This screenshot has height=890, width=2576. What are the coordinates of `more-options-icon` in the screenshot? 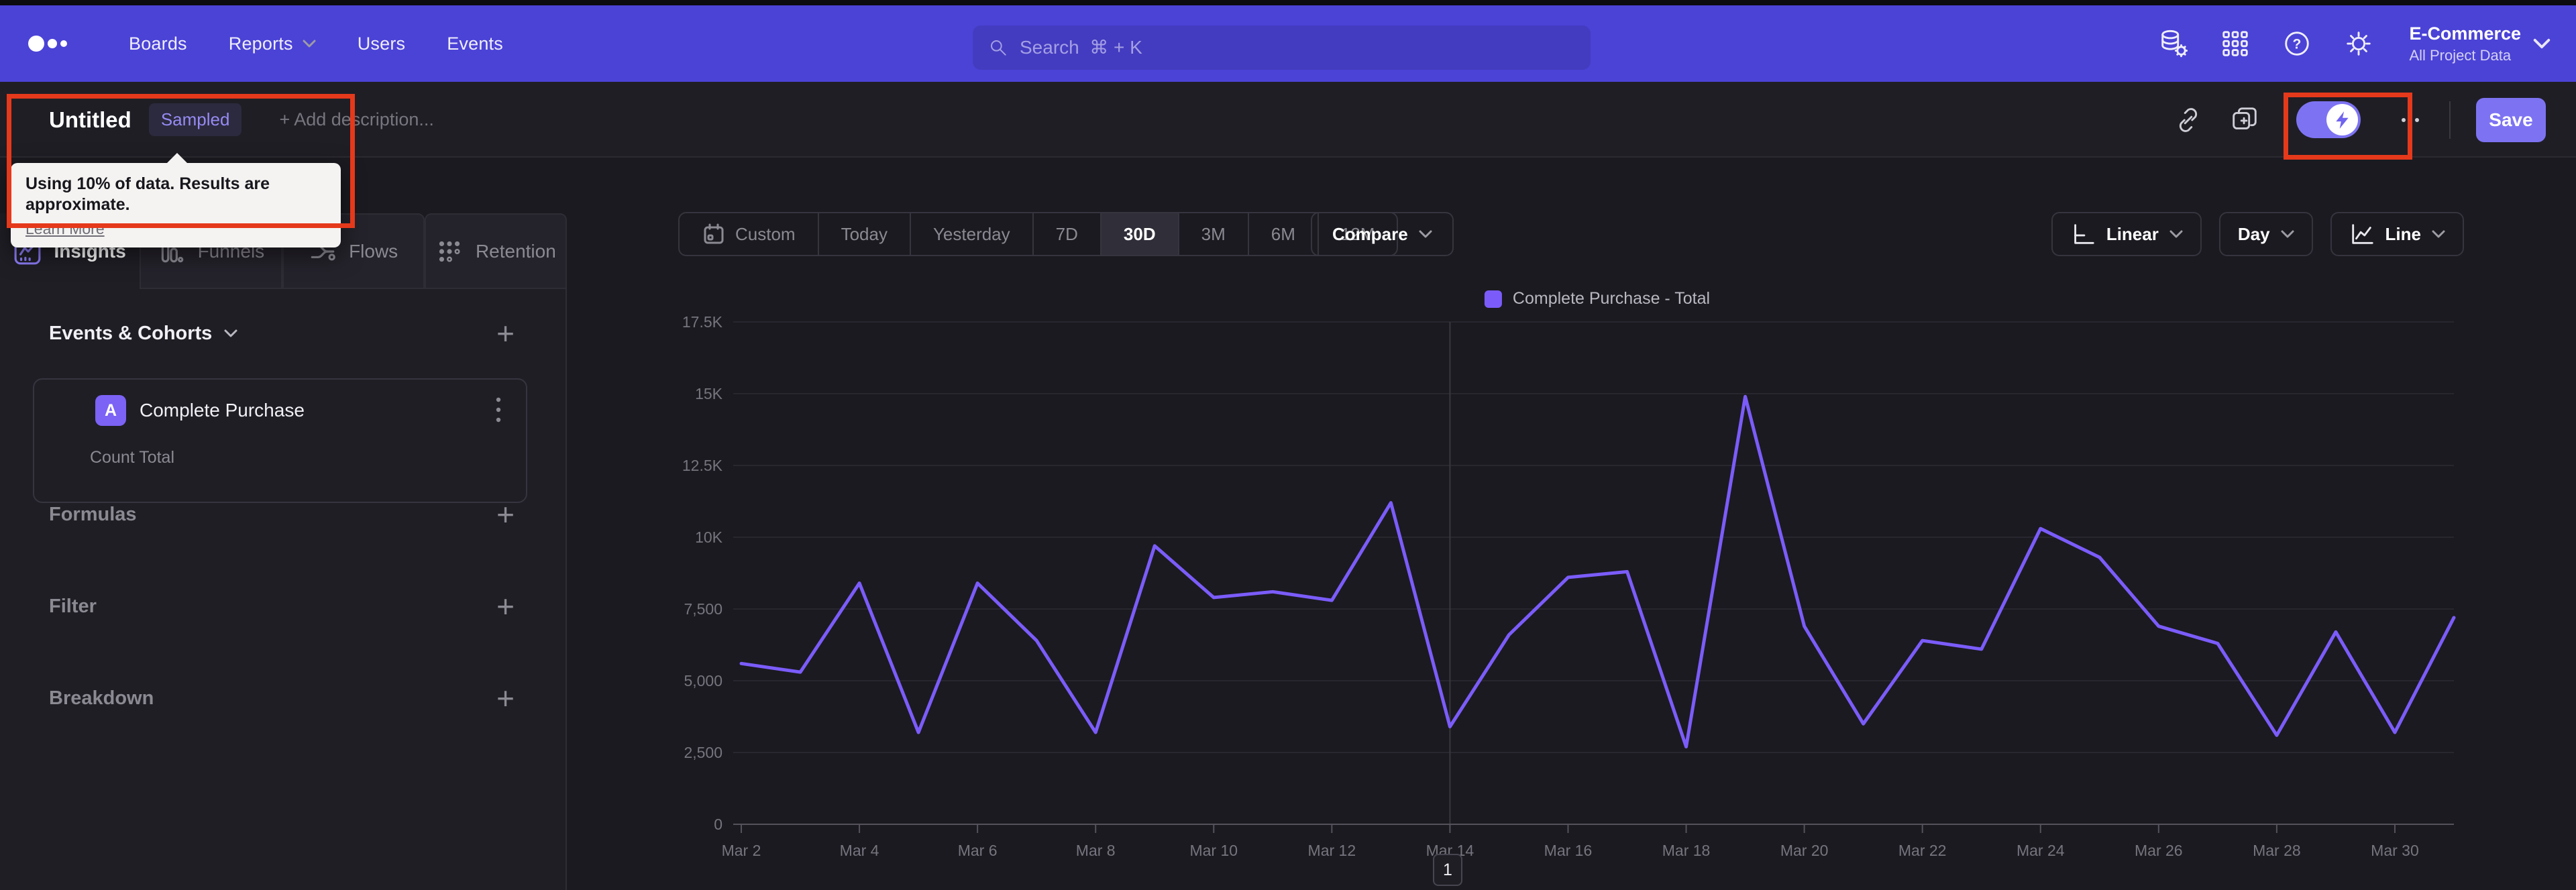 It's located at (2410, 120).